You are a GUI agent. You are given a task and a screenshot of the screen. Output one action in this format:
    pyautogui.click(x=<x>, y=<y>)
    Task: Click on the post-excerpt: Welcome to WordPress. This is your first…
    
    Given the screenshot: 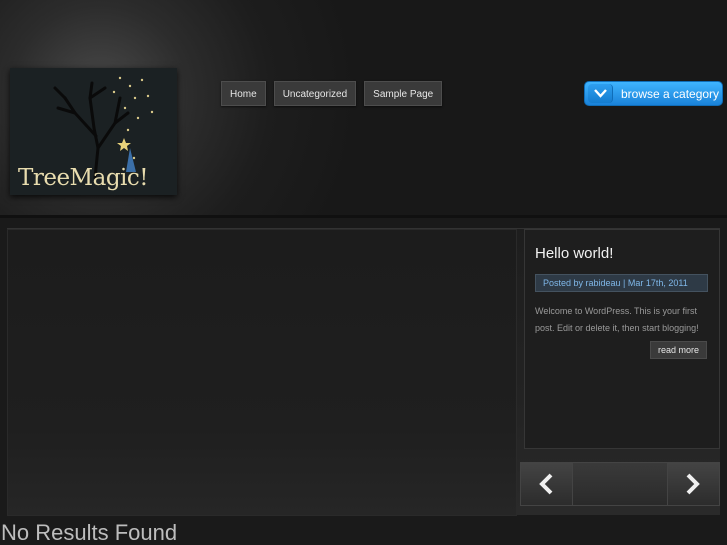 What is the action you would take?
    pyautogui.click(x=617, y=319)
    